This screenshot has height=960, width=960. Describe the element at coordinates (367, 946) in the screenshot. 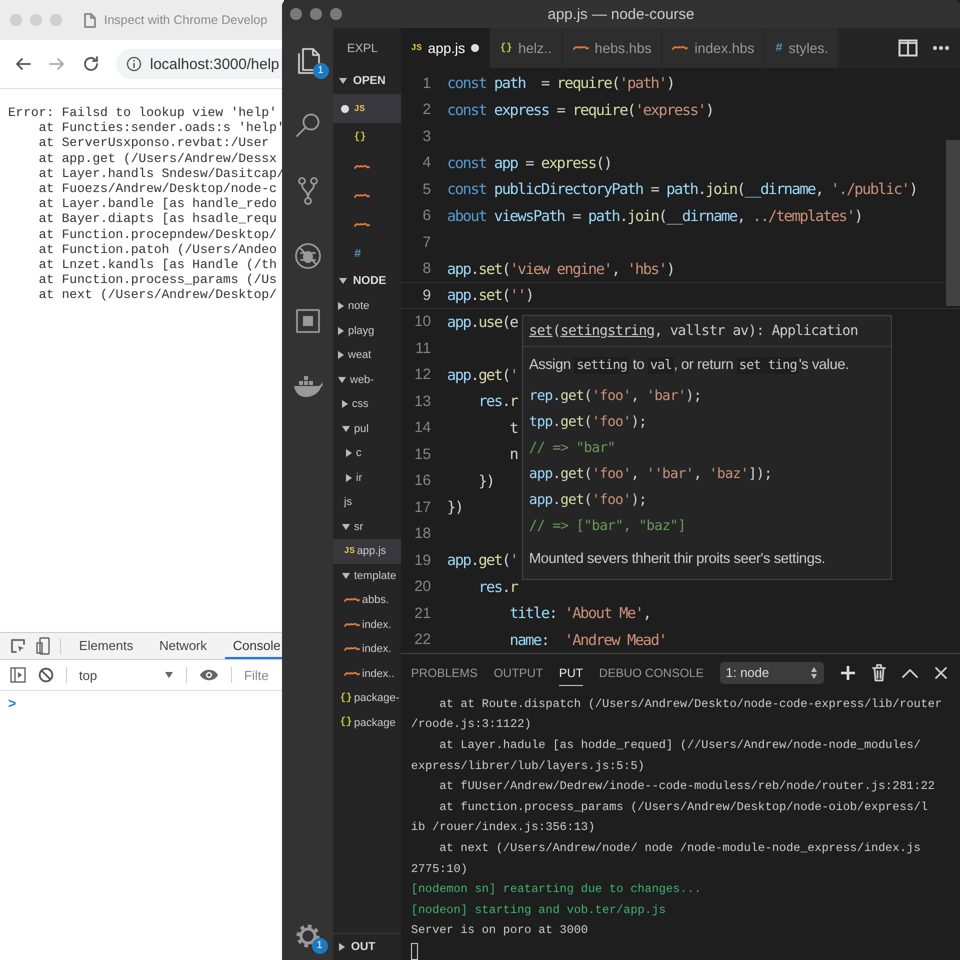

I see `section-header: OUT` at that location.